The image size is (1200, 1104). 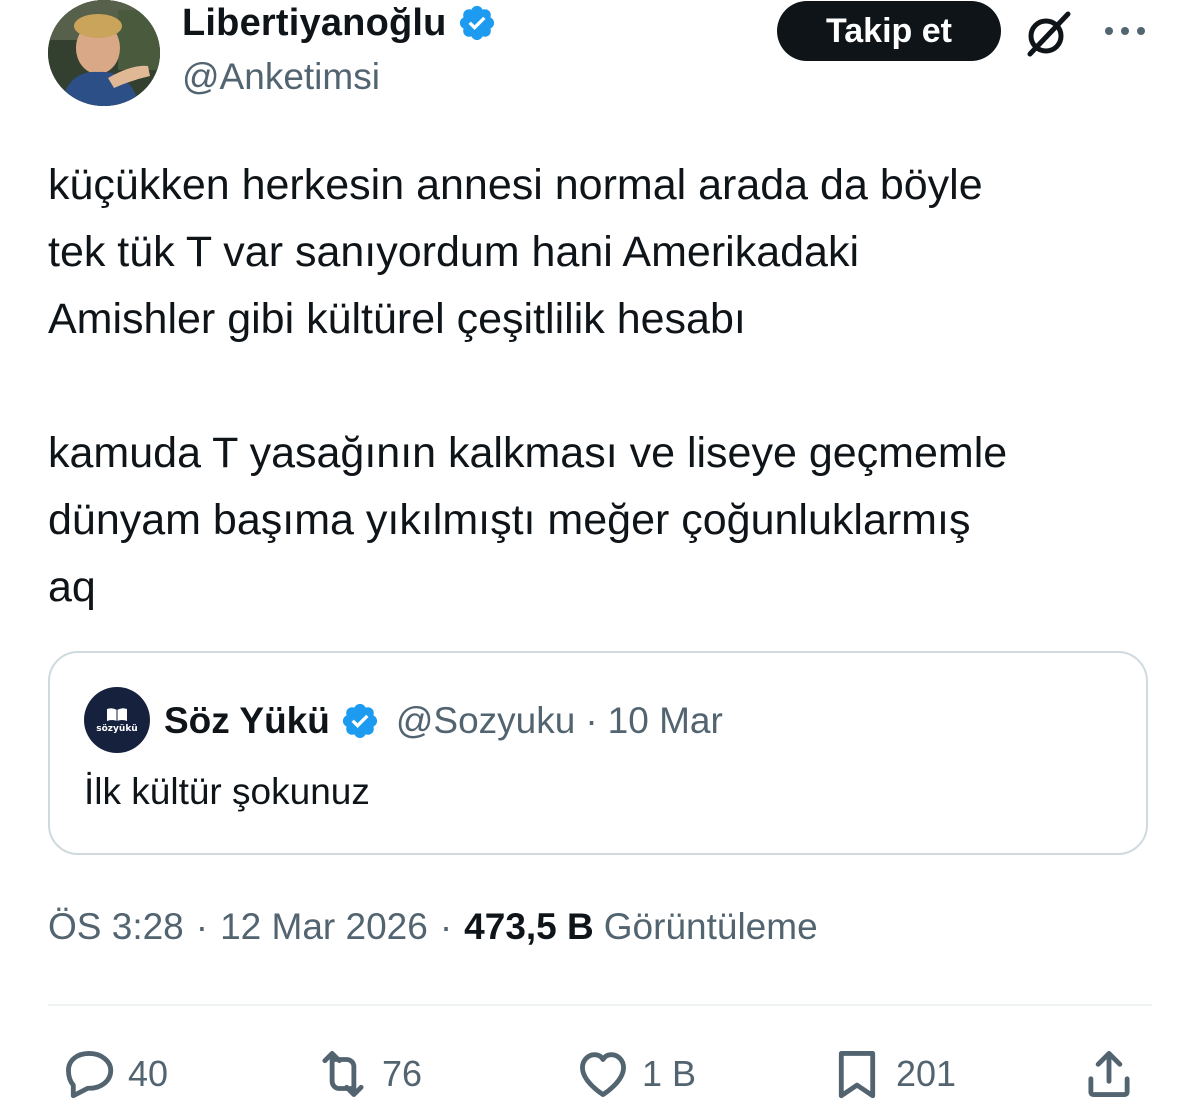 What do you see at coordinates (1048, 34) in the screenshot?
I see `grok-icon` at bounding box center [1048, 34].